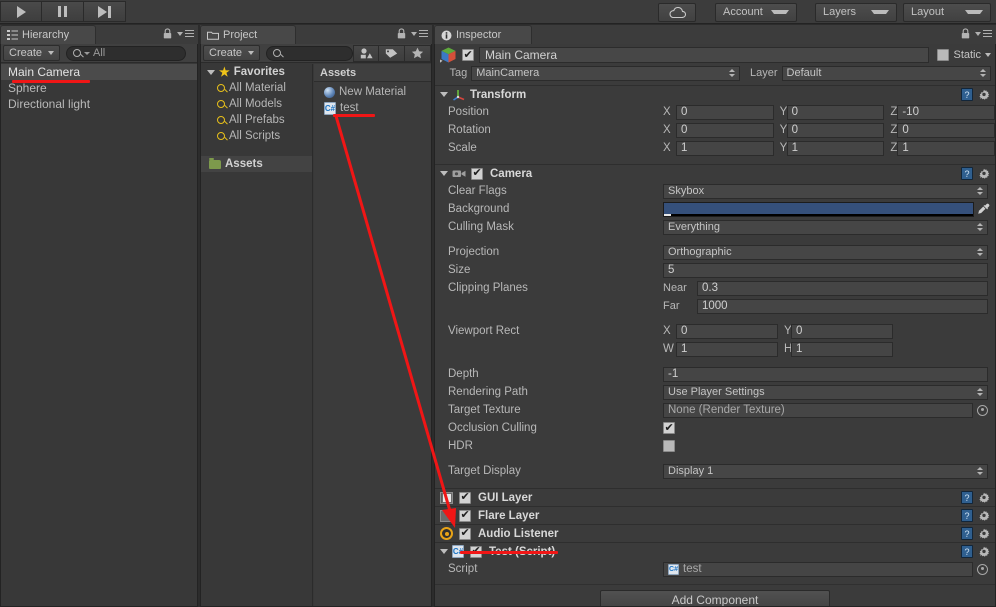  I want to click on cloud-services-button, so click(677, 12).